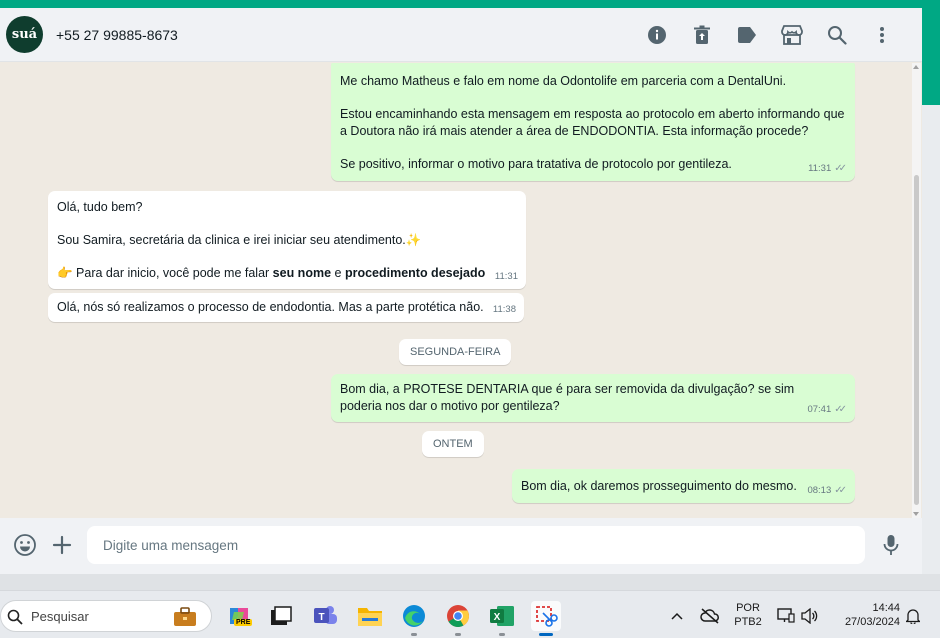 This screenshot has width=940, height=638. Describe the element at coordinates (413, 240) in the screenshot. I see `sparkle-icon: ✨` at that location.